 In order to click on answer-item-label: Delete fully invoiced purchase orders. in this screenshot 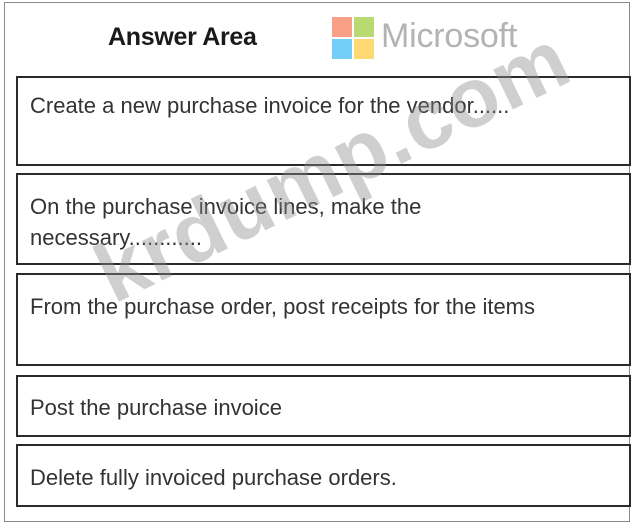, I will do `click(213, 477)`.